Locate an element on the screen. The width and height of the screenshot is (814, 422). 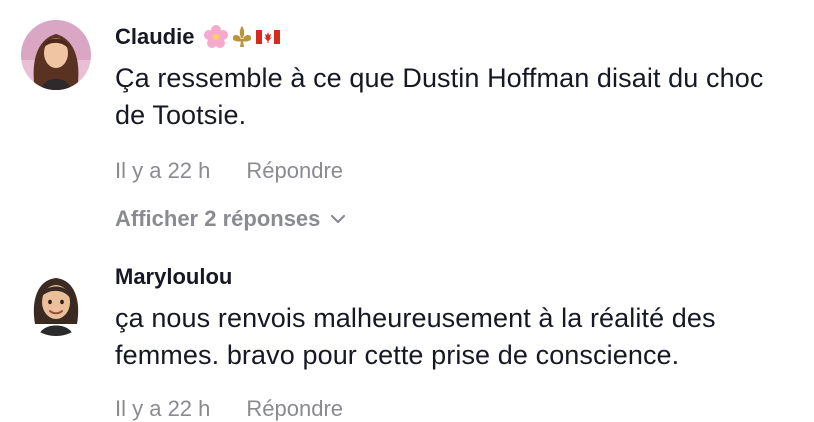
view-replies-button: Afficher 2 réponses is located at coordinates (449, 219).